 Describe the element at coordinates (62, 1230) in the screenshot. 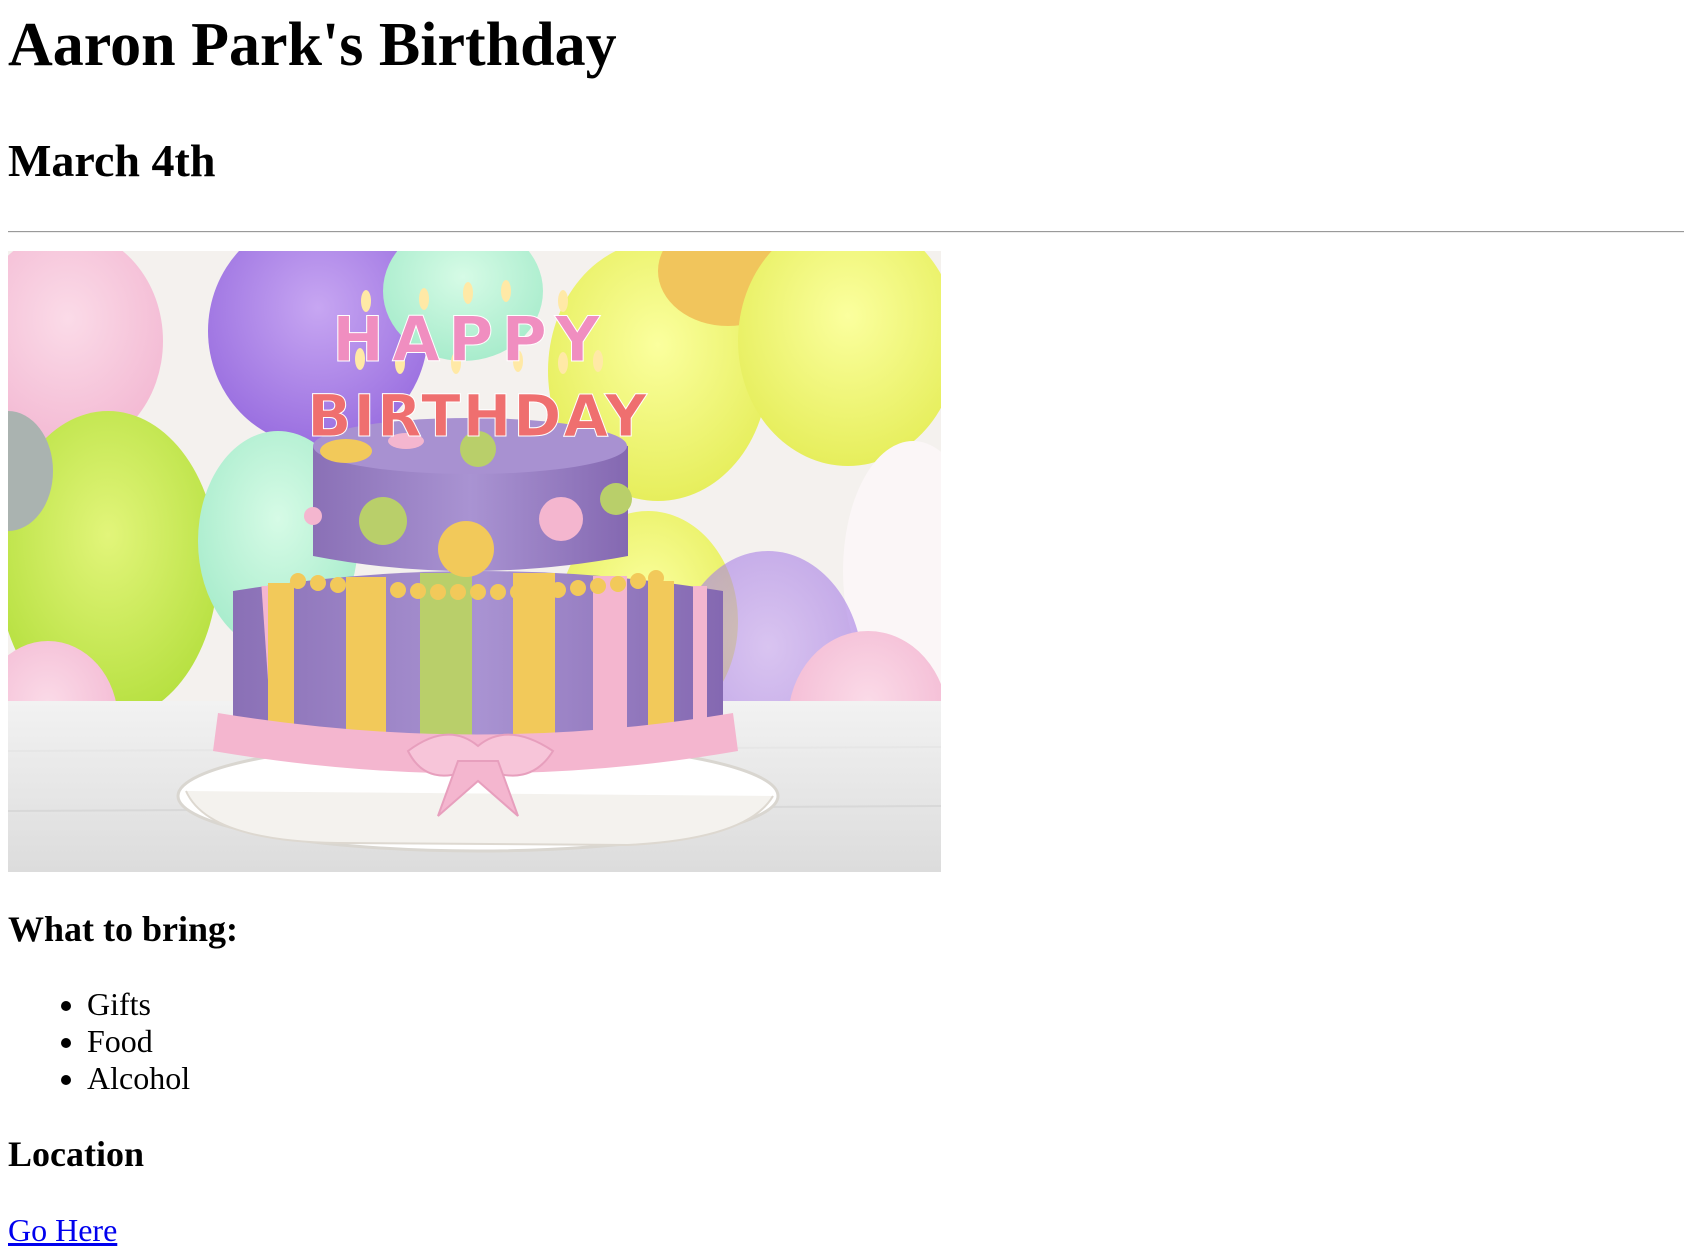

I see `location-link: Go Here` at that location.